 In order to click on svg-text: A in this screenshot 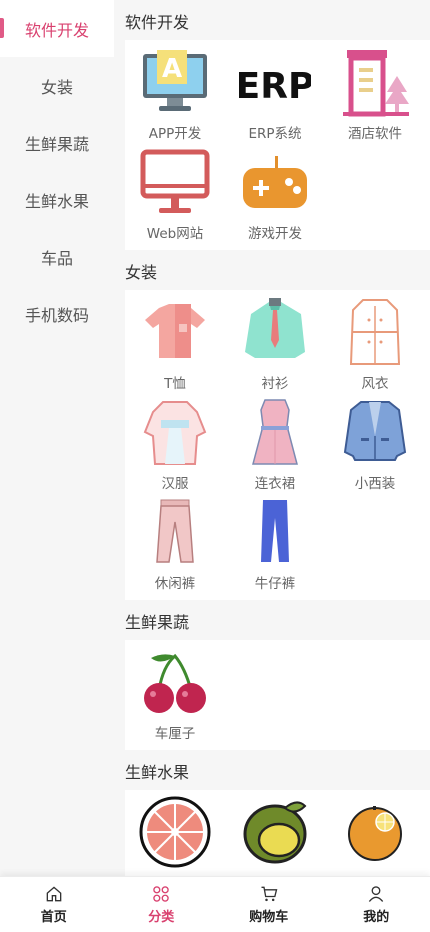, I will do `click(172, 69)`.